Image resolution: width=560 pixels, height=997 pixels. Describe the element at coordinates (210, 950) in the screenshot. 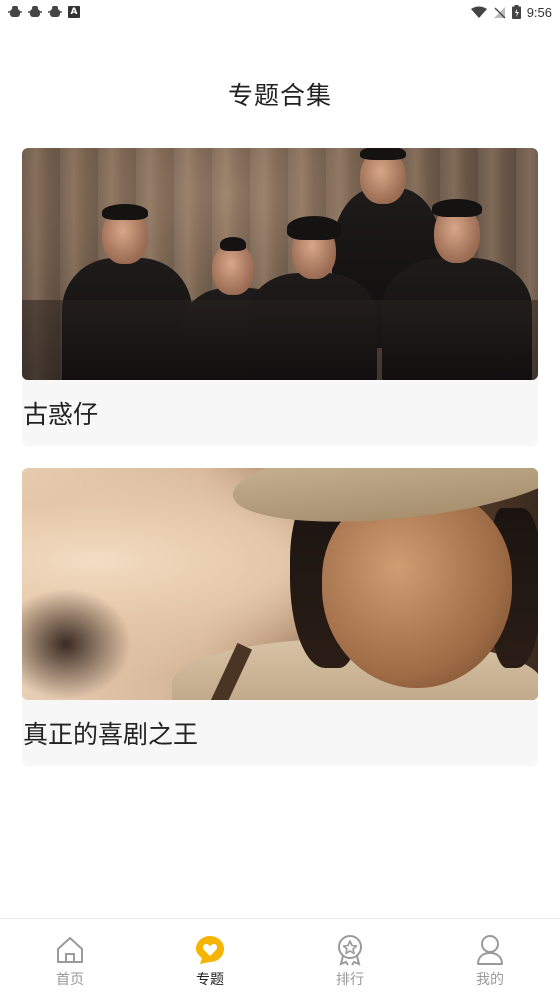

I see `heart-chat-icon` at that location.